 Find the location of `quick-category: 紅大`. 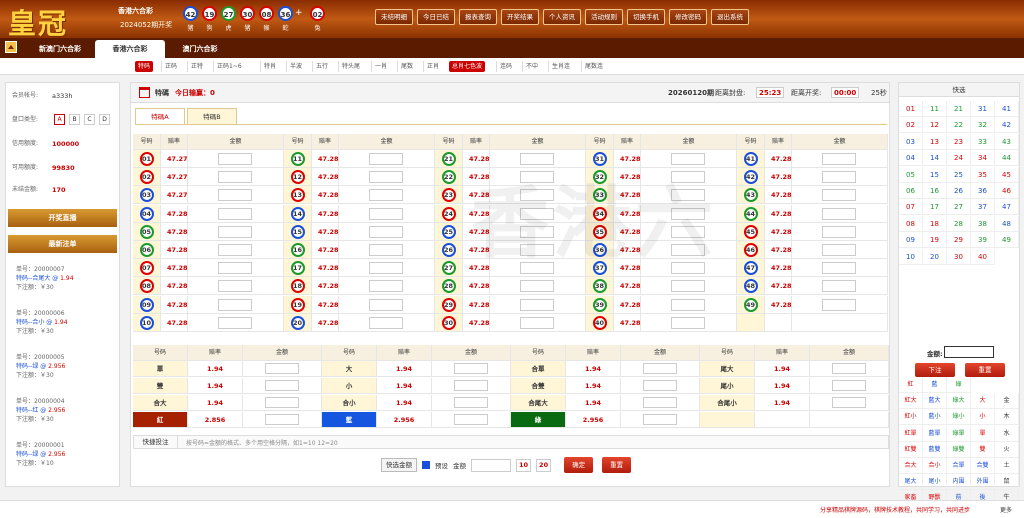

quick-category: 紅大 is located at coordinates (911, 401).